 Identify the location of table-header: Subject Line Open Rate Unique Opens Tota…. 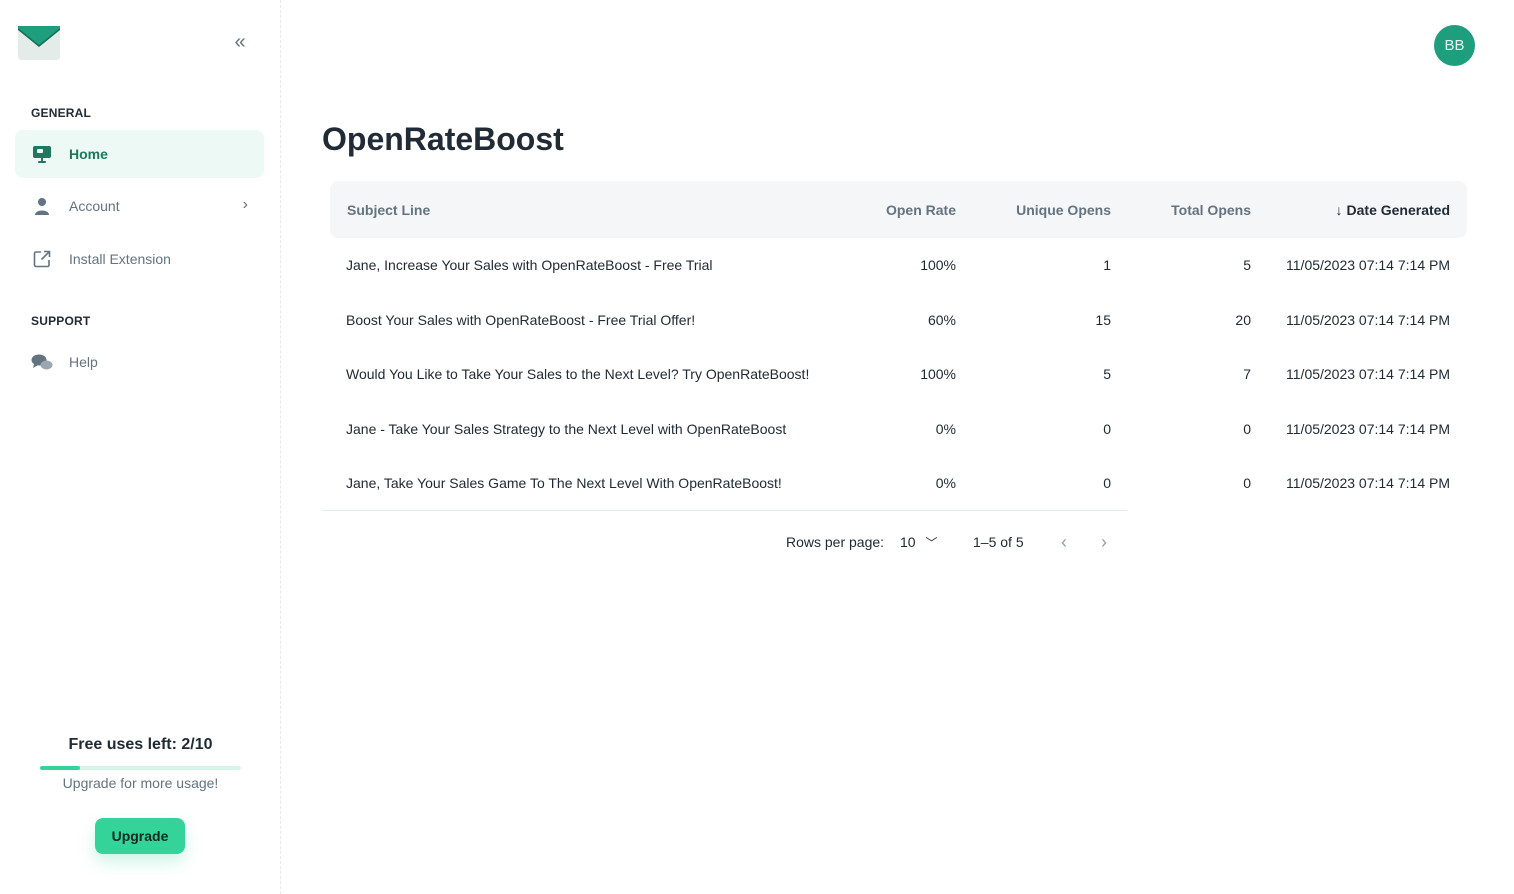
(898, 209).